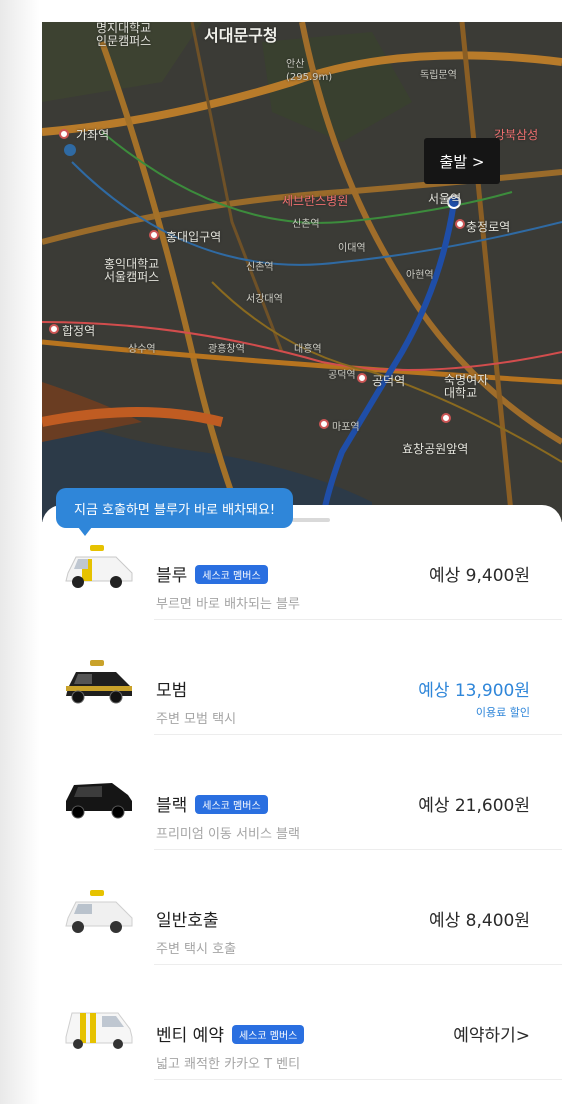 The width and height of the screenshot is (562, 1104). What do you see at coordinates (172, 691) in the screenshot?
I see `option-title: 모범` at bounding box center [172, 691].